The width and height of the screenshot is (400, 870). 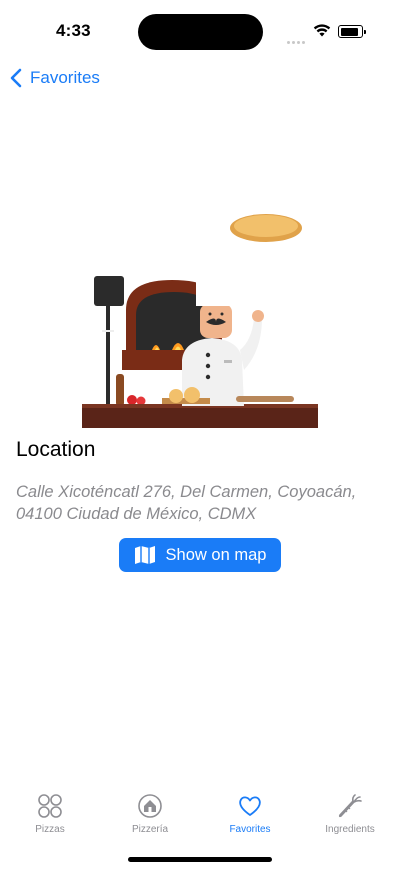 I want to click on tab-favorites: Favorites, so click(x=250, y=813).